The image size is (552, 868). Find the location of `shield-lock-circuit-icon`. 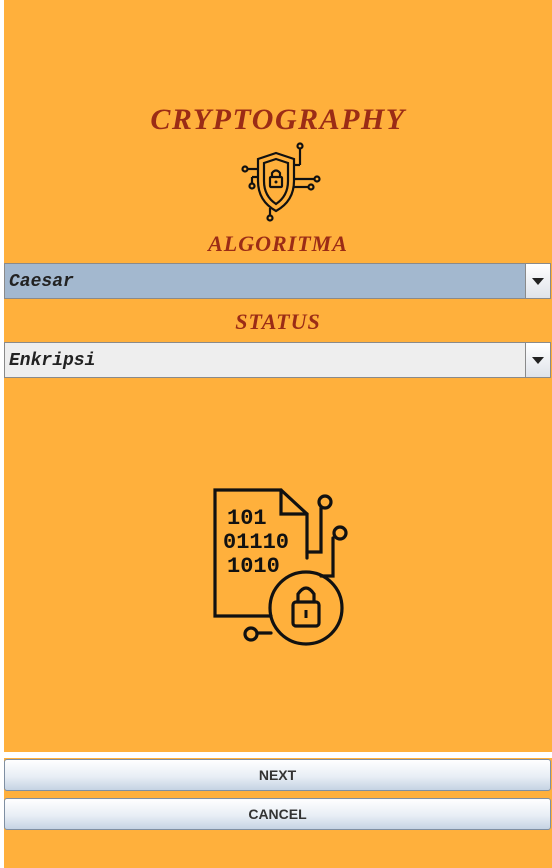

shield-lock-circuit-icon is located at coordinates (281, 182).